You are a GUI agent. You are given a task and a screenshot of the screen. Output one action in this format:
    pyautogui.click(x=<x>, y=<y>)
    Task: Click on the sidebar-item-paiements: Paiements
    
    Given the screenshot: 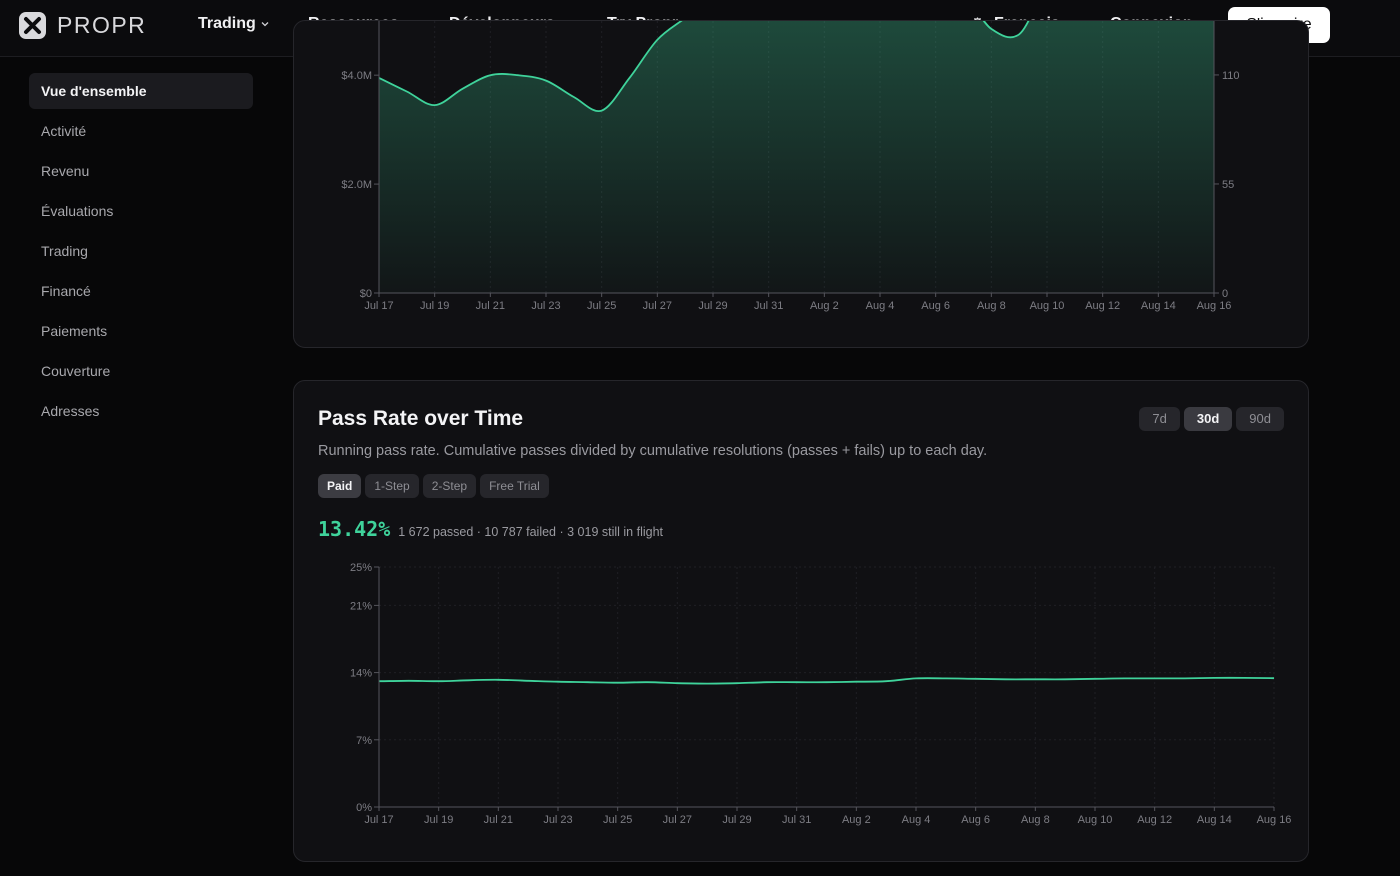 What is the action you would take?
    pyautogui.click(x=141, y=331)
    